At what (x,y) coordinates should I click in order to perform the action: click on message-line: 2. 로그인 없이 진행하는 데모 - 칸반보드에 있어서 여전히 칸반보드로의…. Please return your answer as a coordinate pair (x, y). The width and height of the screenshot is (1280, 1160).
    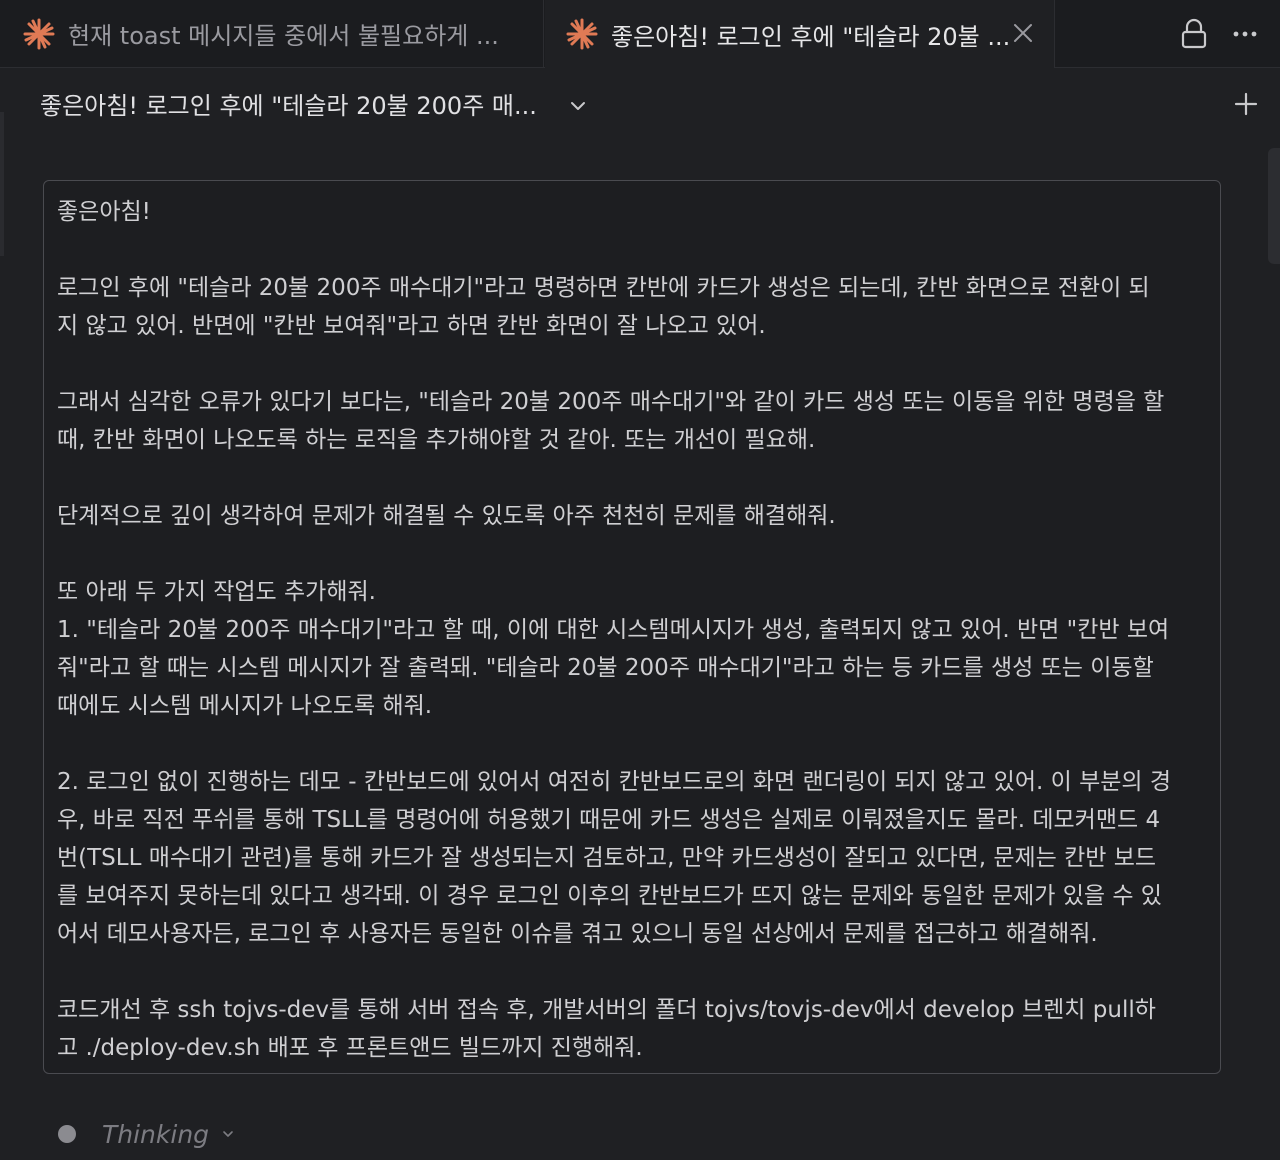
    Looking at the image, I should click on (614, 782).